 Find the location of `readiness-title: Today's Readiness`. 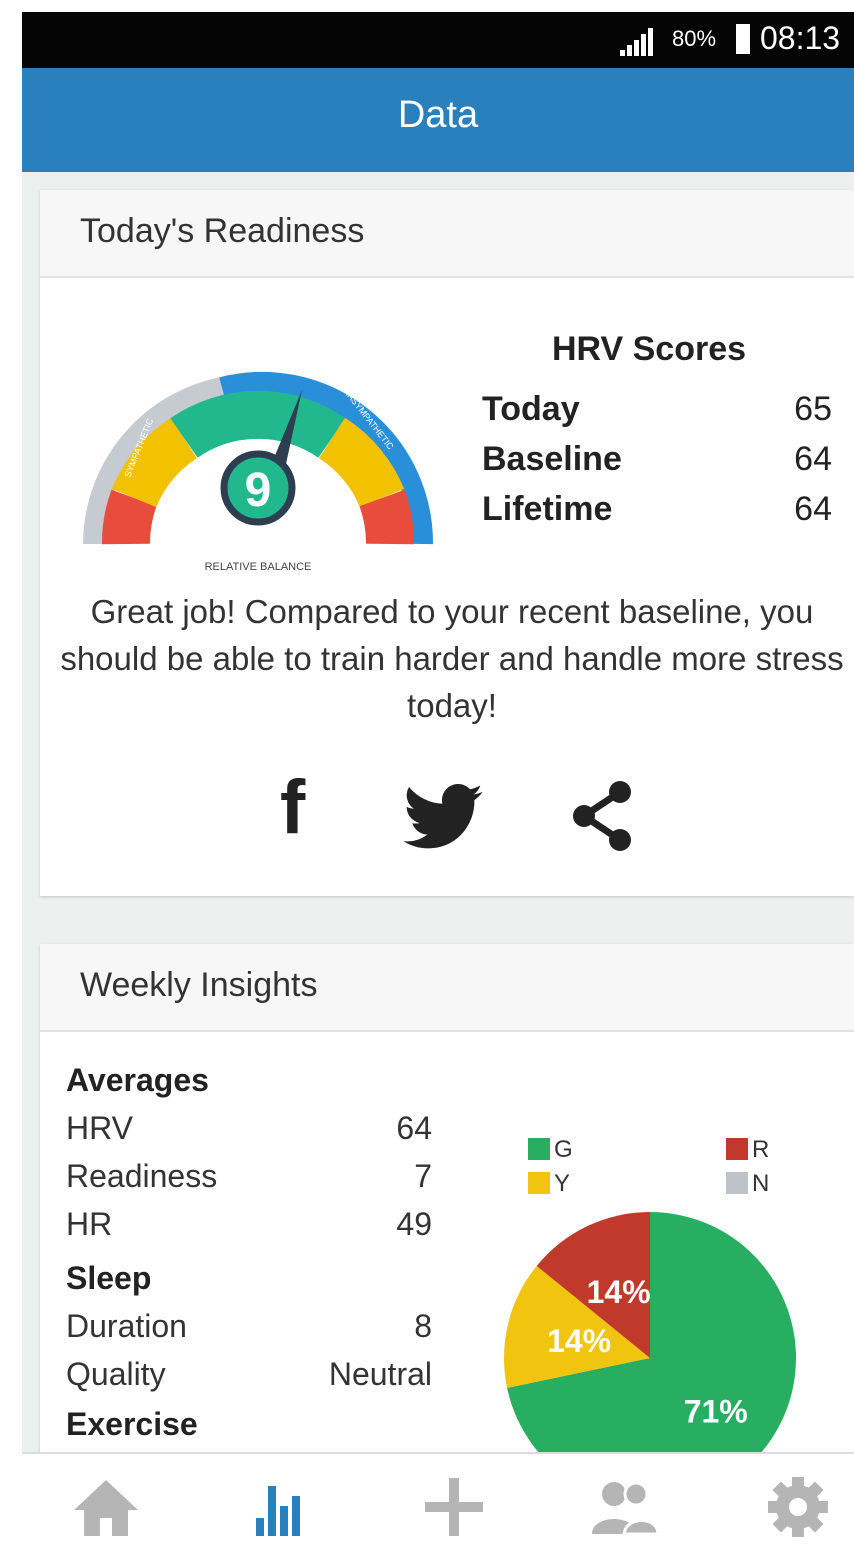

readiness-title: Today's Readiness is located at coordinates (222, 231).